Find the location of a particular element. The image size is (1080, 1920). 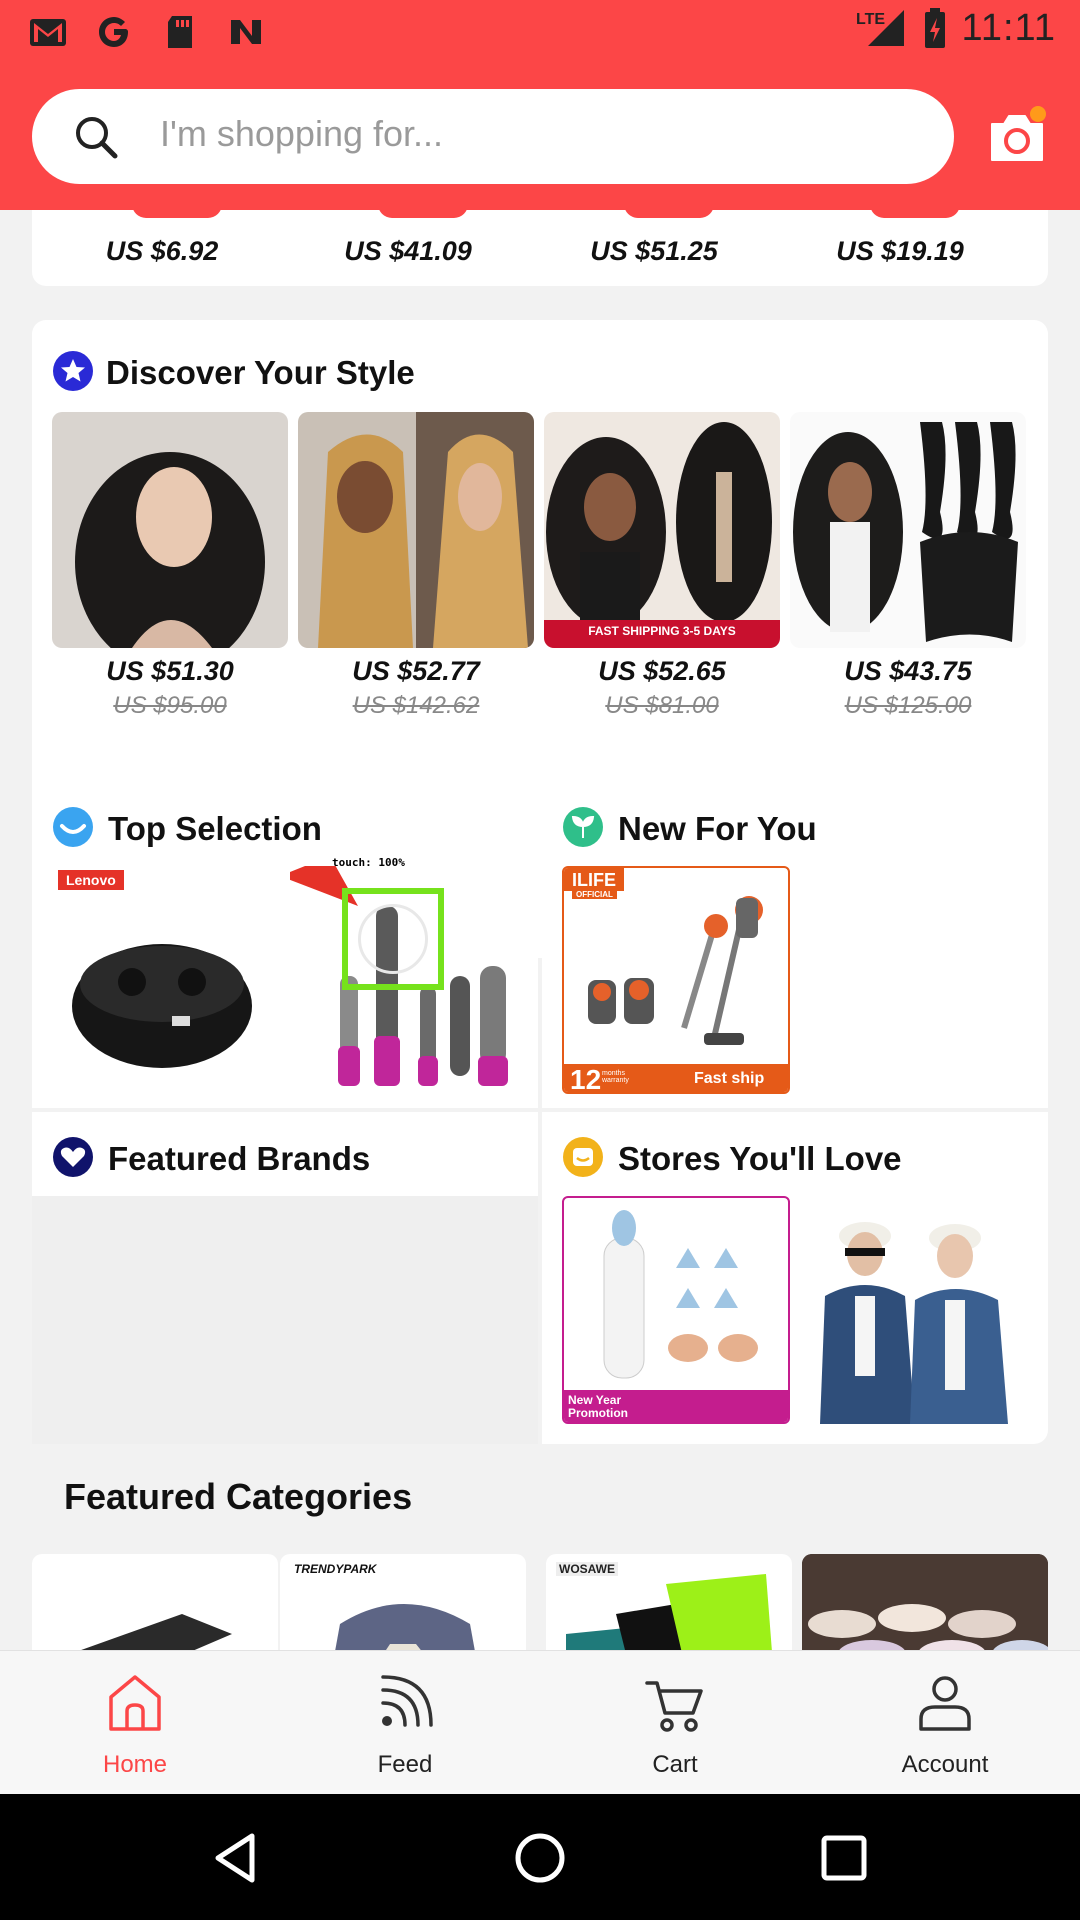

nav-account: Account is located at coordinates (945, 1723).